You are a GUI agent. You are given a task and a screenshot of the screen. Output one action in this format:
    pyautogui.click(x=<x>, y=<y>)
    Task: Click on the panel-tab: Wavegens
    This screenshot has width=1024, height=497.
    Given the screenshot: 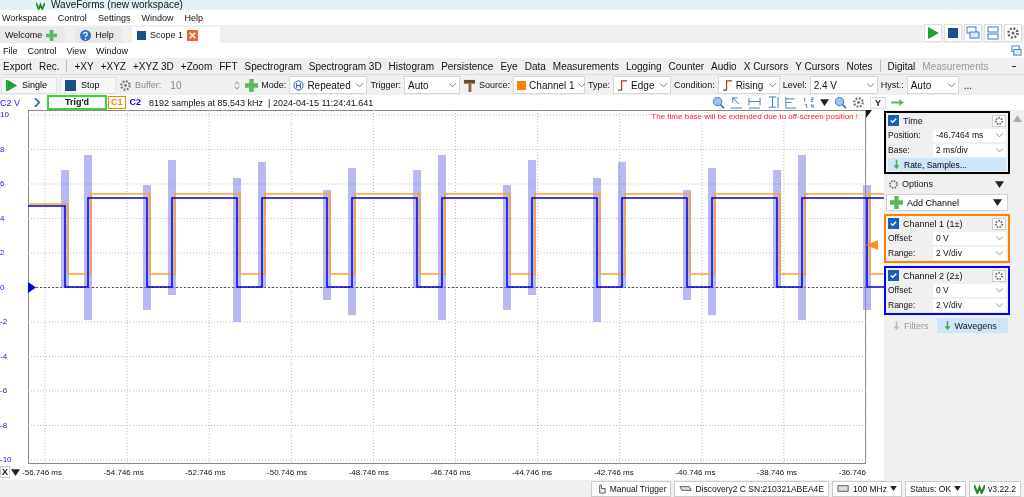 What is the action you would take?
    pyautogui.click(x=972, y=325)
    